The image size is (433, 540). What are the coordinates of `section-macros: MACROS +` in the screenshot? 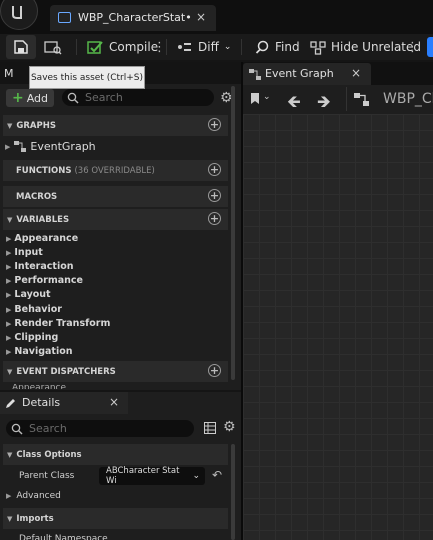 It's located at (115, 196).